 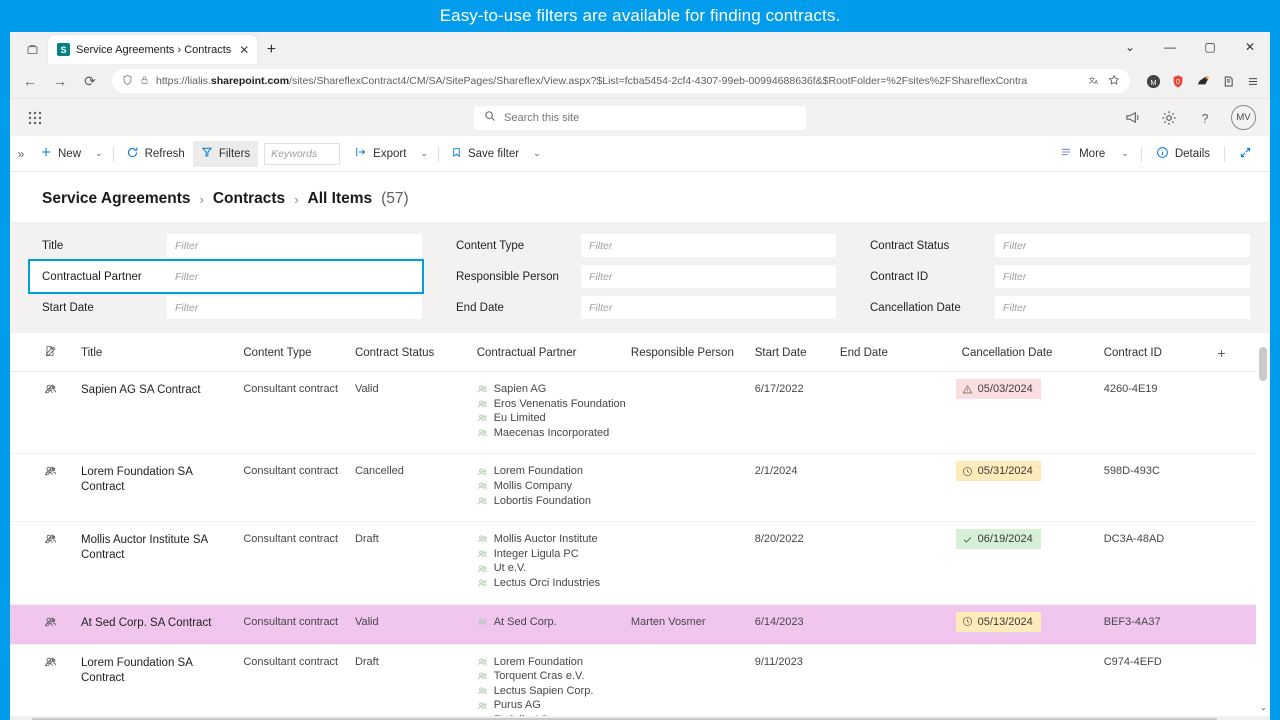 I want to click on maximize-button: ▢, so click(x=1210, y=47).